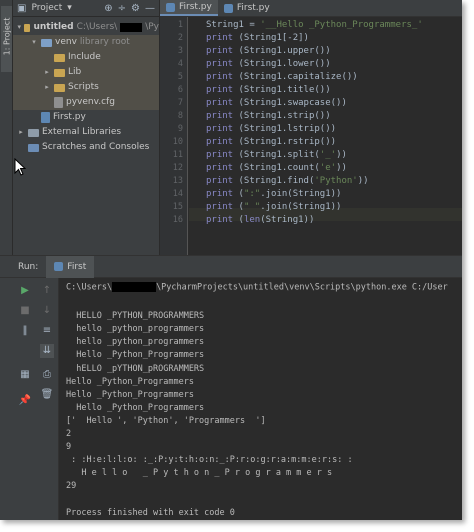 Image resolution: width=474 pixels, height=532 pixels. What do you see at coordinates (90, 102) in the screenshot?
I see `tree-item-label: pyvenv.cfg` at bounding box center [90, 102].